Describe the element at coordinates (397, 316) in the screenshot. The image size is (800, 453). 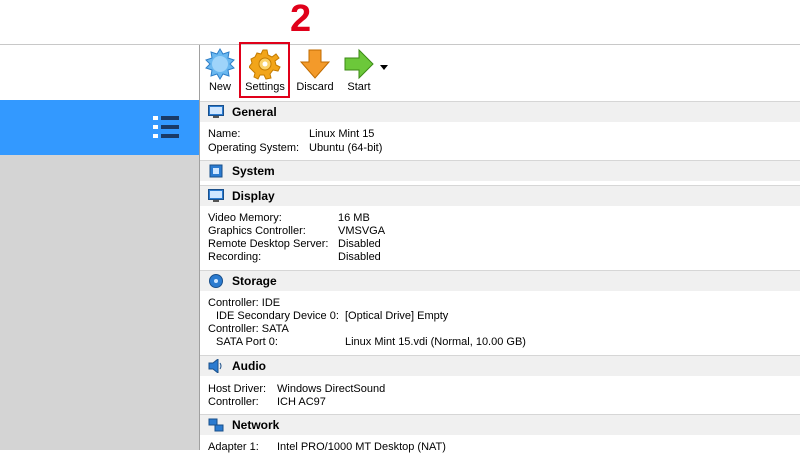
I see `storage-ide-secondary-value: [Optical Drive] Empty` at that location.